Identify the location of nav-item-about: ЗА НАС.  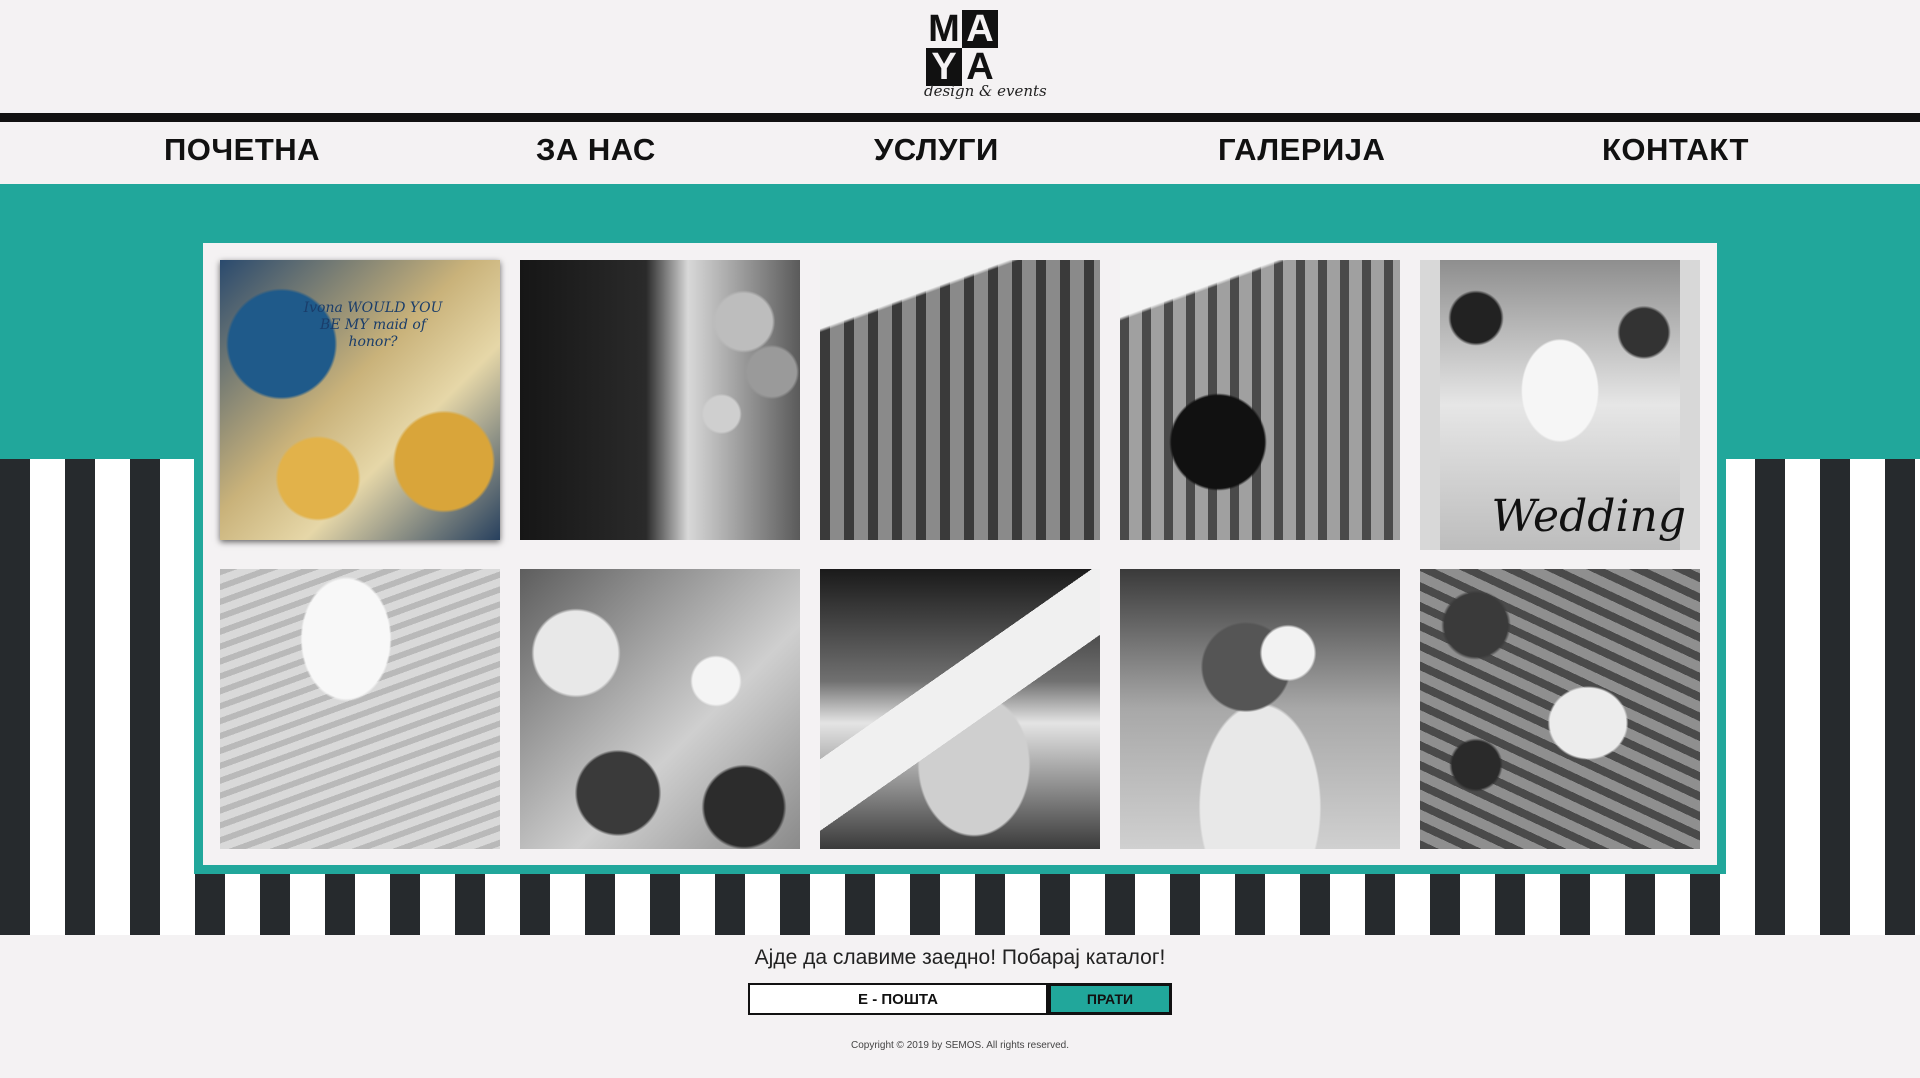
(596, 150).